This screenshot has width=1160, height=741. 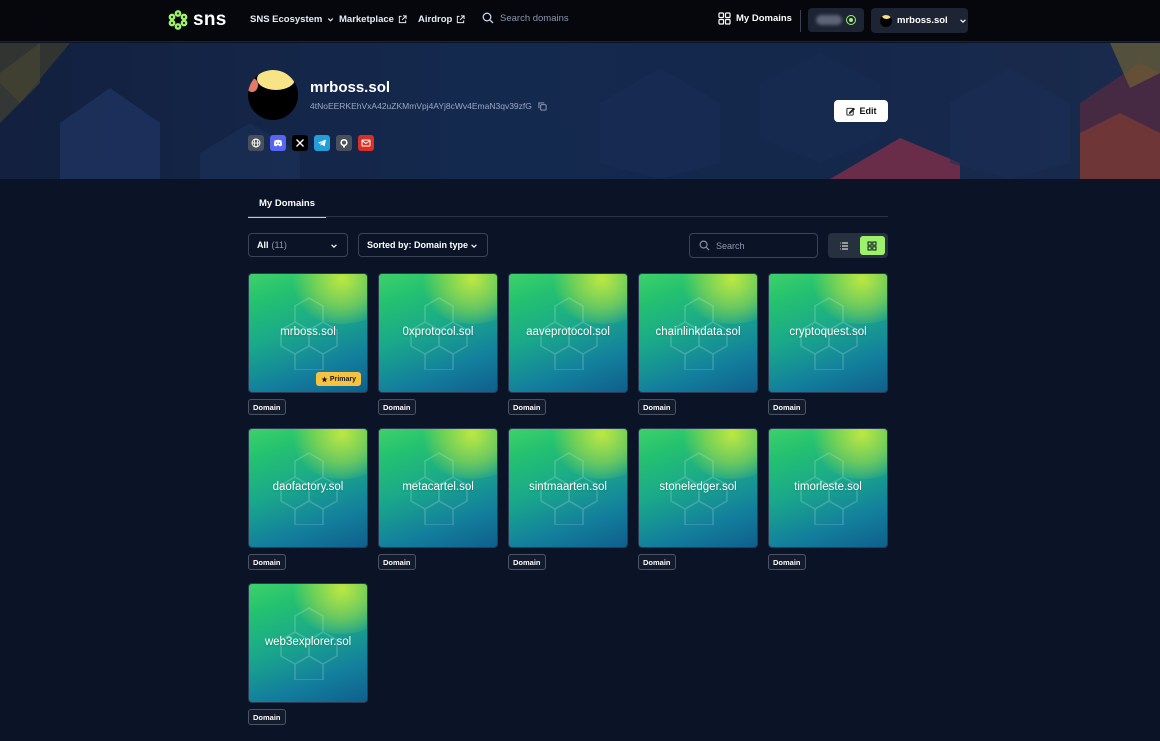 What do you see at coordinates (287, 204) in the screenshot?
I see `tab-my-domains: My Domains` at bounding box center [287, 204].